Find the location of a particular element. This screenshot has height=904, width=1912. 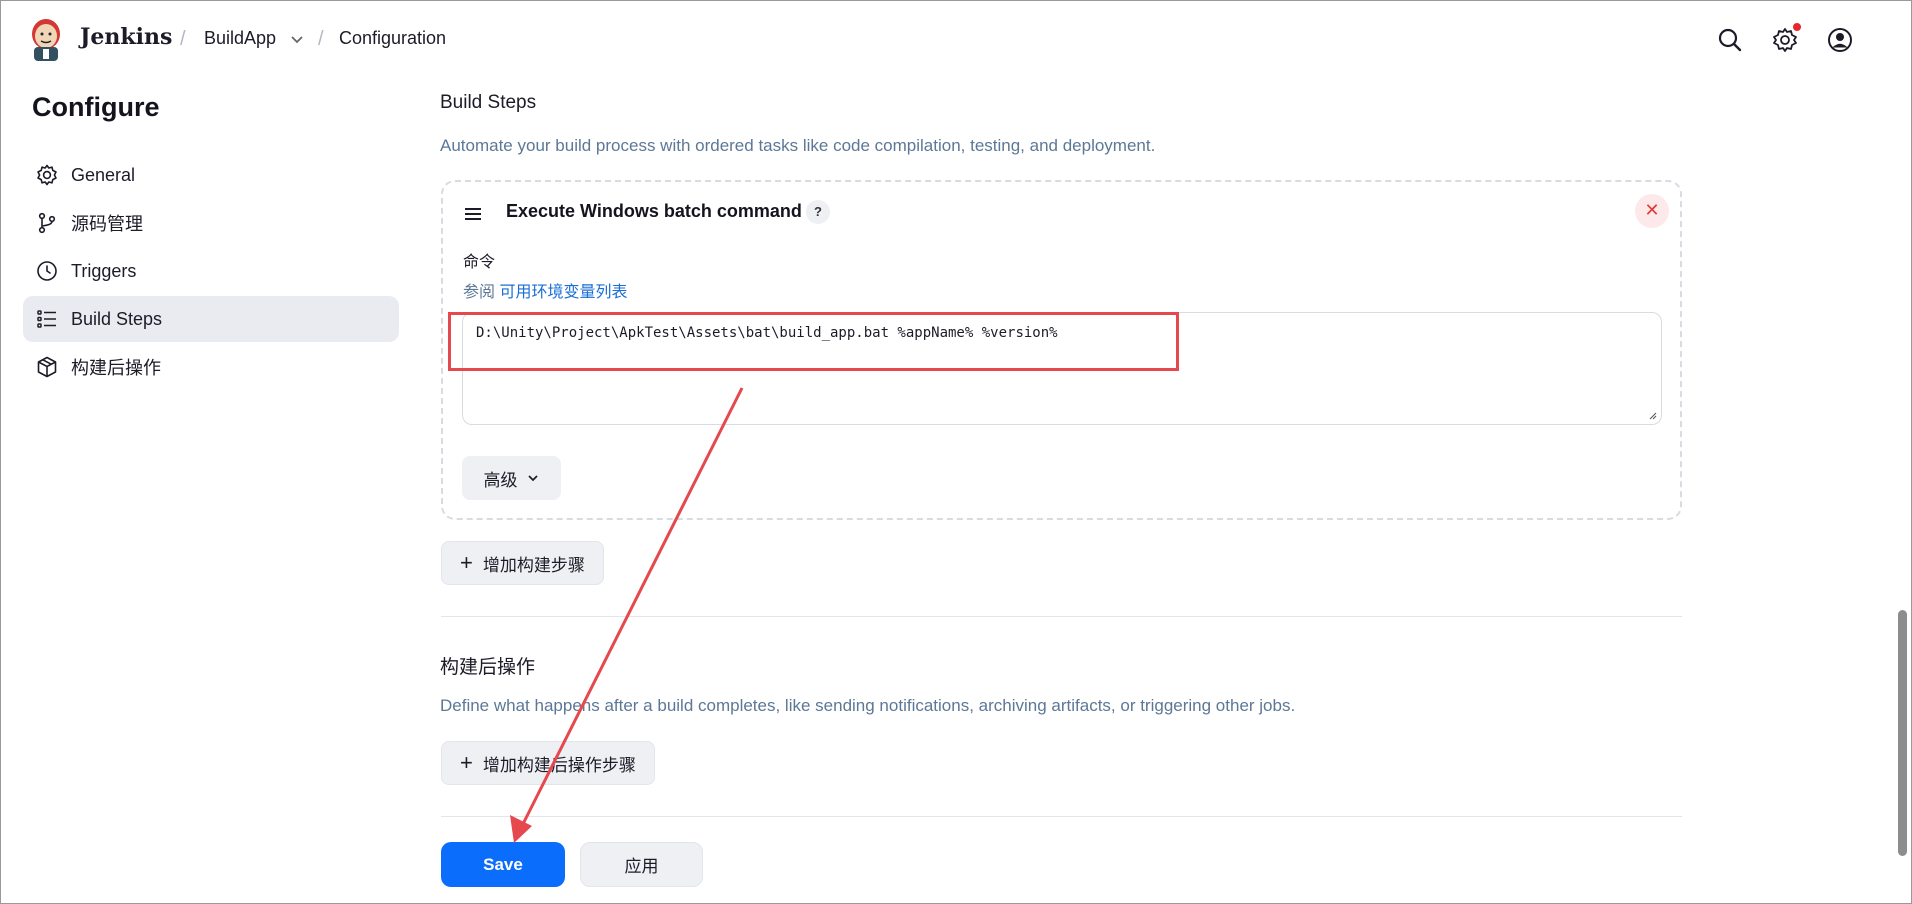

sidebar-item-general: General is located at coordinates (211, 175).